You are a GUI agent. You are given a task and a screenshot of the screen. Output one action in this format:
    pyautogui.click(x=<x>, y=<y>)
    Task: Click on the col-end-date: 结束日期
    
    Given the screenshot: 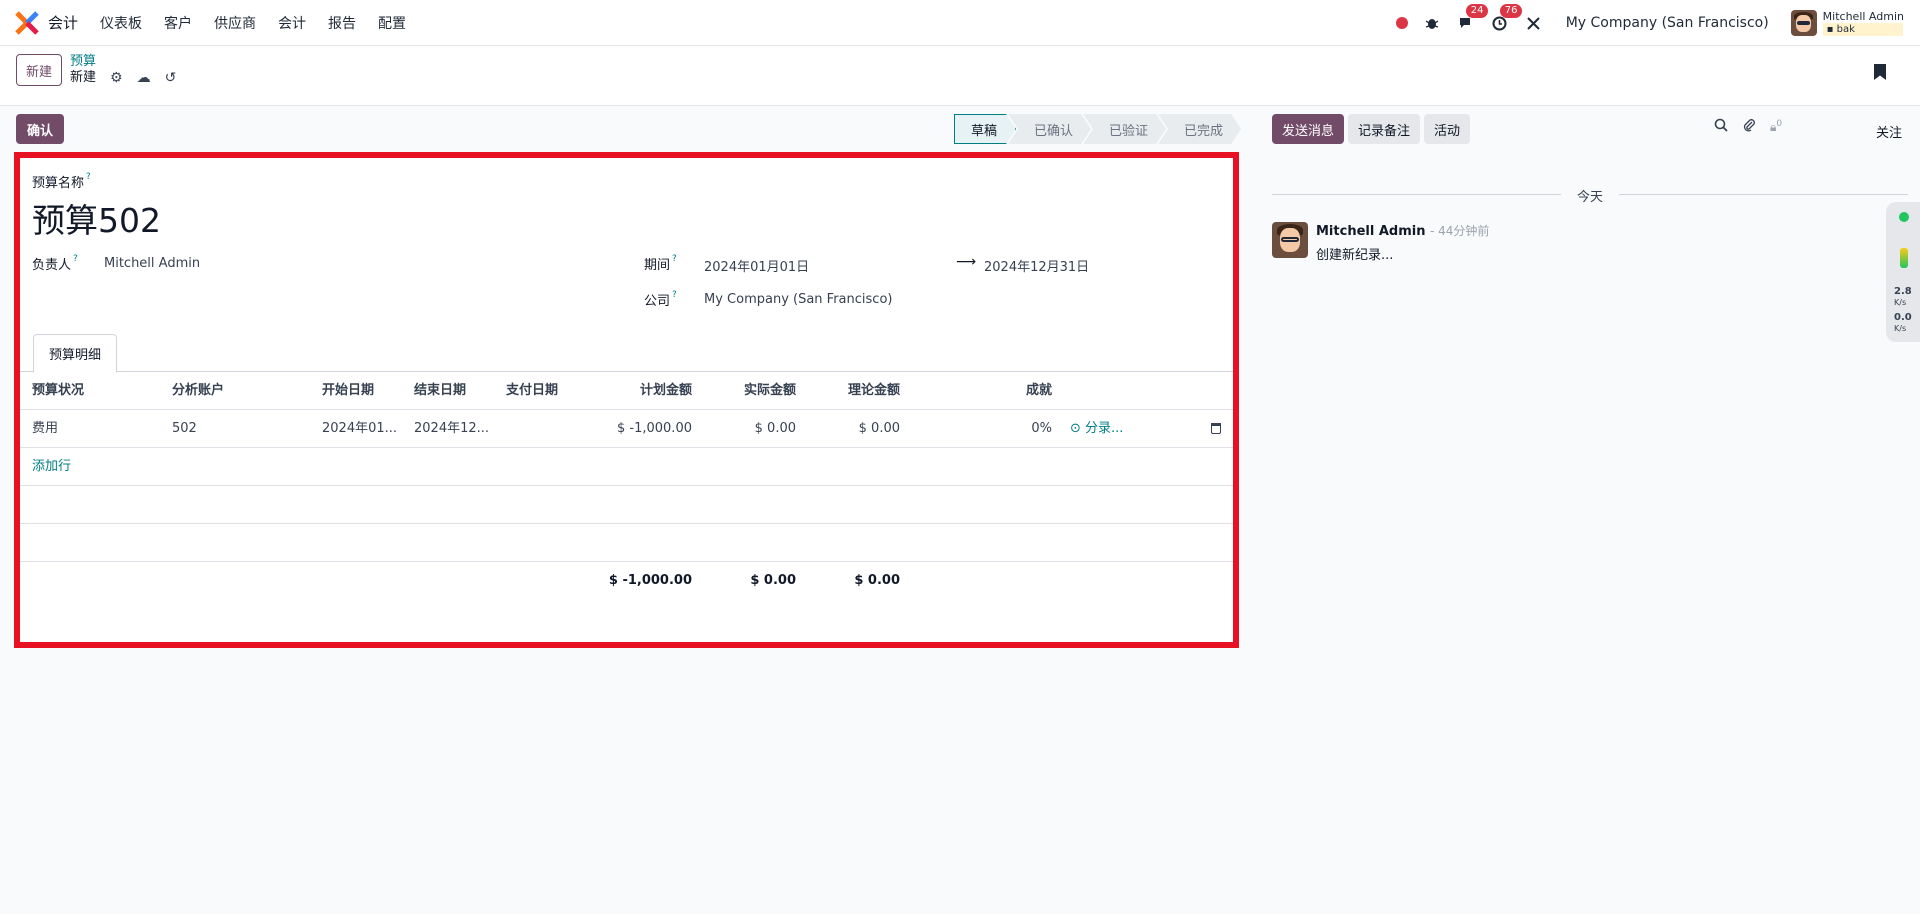 What is the action you would take?
    pyautogui.click(x=440, y=391)
    